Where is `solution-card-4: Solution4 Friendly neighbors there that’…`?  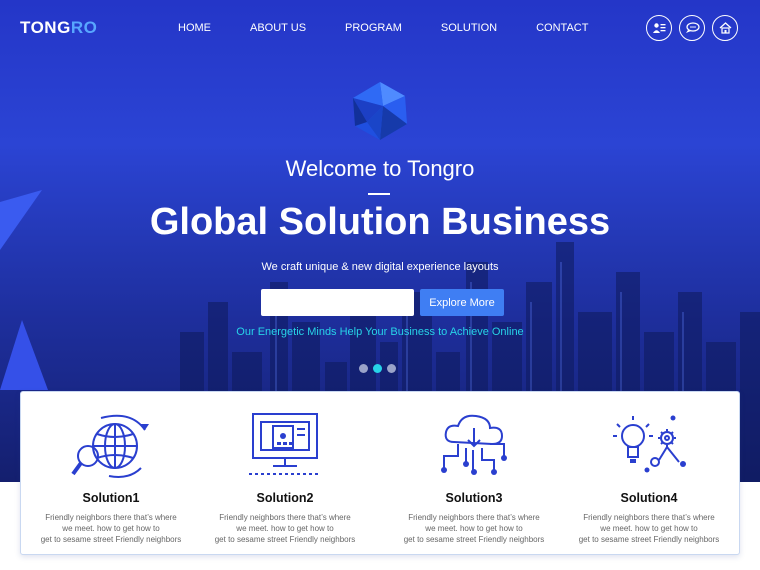
solution-card-4: Solution4 Friendly neighbors there that’… is located at coordinates (649, 474).